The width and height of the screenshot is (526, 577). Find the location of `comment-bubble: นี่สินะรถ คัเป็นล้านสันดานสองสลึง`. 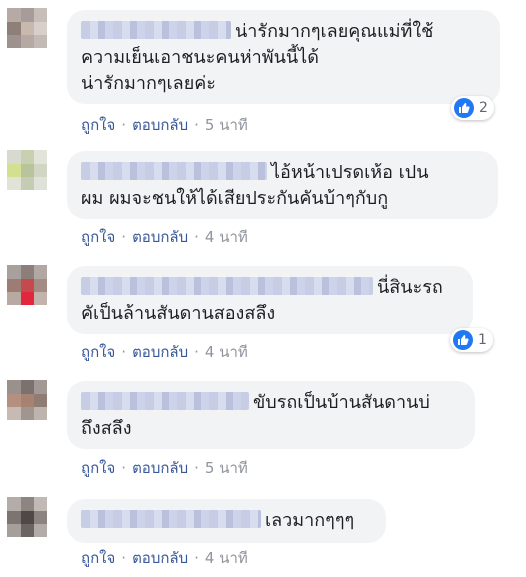

comment-bubble: นี่สินะรถ คัเป็นล้านสันดานสองสลึง is located at coordinates (270, 300).